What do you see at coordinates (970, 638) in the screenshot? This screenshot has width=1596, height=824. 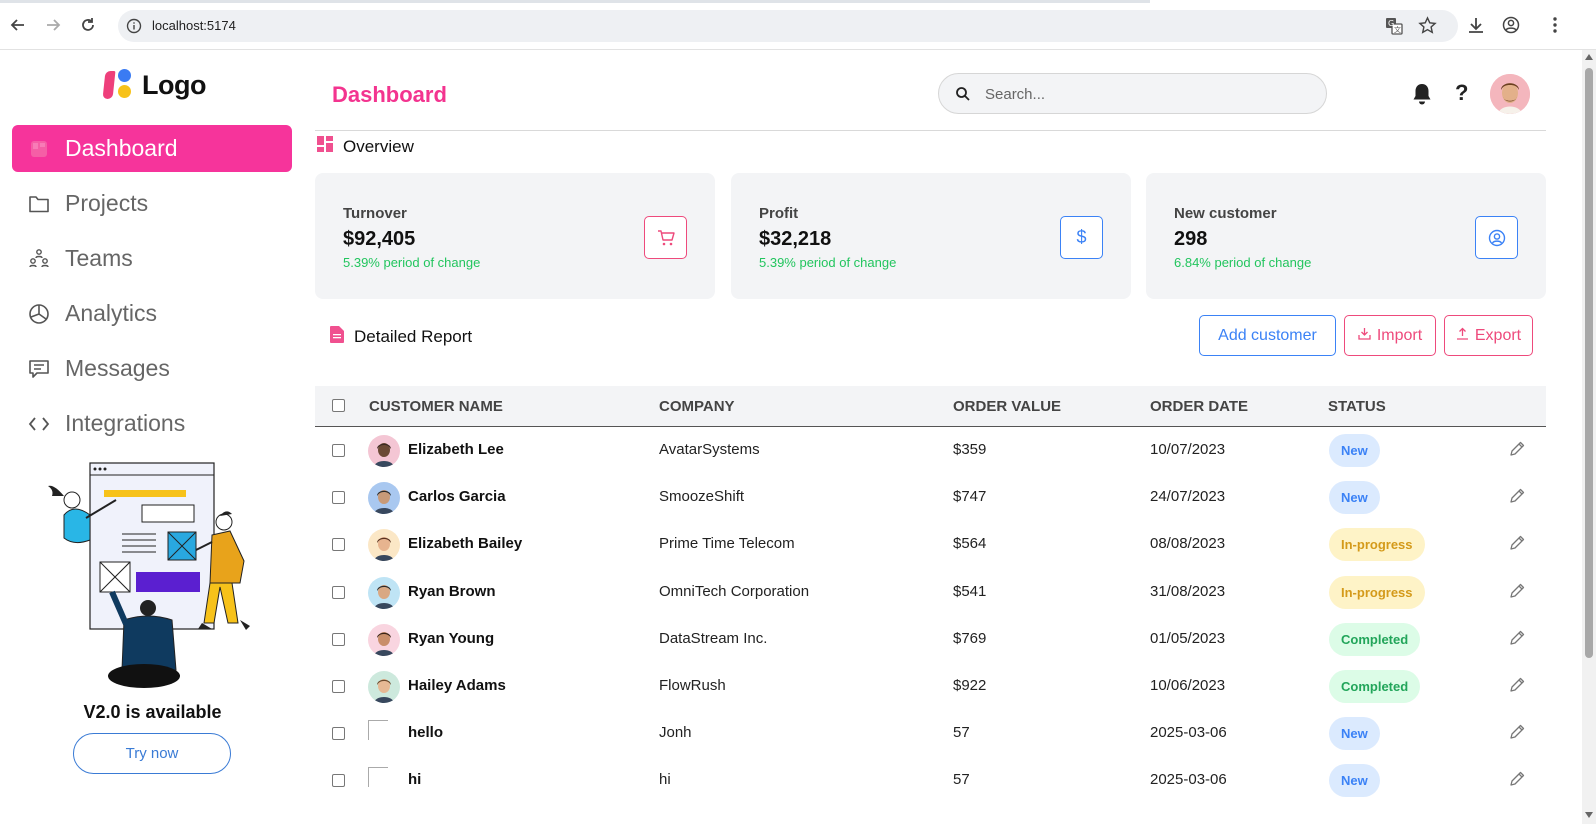 I see `order-value: $769` at bounding box center [970, 638].